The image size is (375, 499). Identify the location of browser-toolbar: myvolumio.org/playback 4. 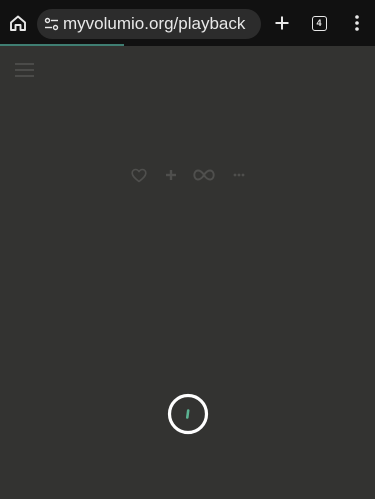
(187, 23).